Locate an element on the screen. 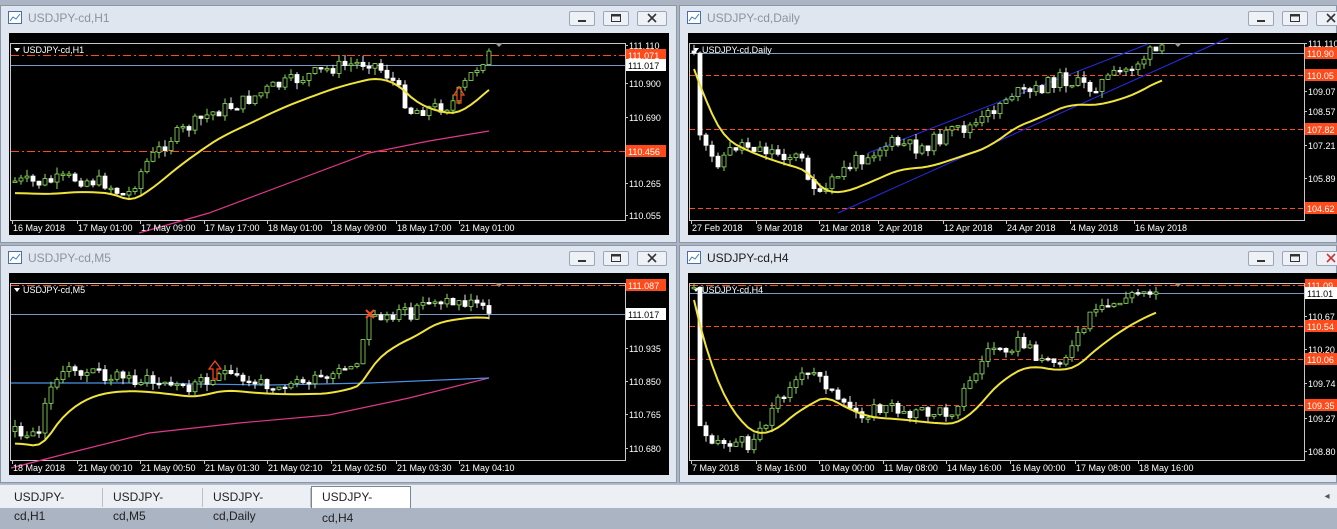  price-scale-label: 110.765 is located at coordinates (645, 415).